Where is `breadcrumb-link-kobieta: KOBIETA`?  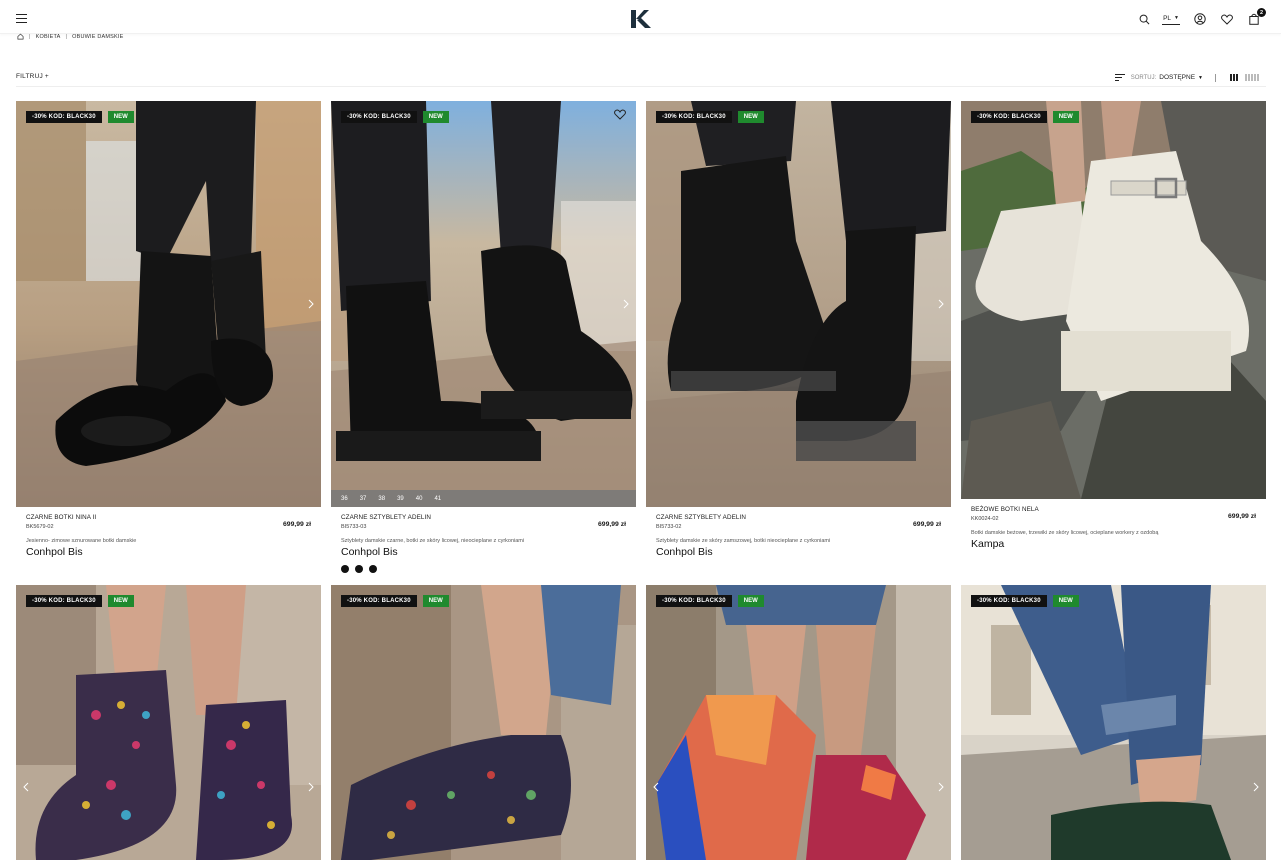
breadcrumb-link-kobieta: KOBIETA is located at coordinates (48, 37).